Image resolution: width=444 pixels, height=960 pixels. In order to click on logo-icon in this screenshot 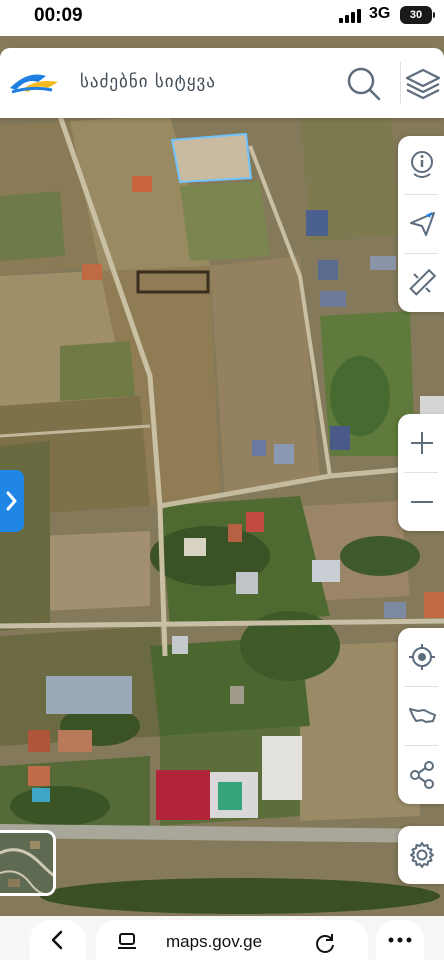, I will do `click(34, 84)`.